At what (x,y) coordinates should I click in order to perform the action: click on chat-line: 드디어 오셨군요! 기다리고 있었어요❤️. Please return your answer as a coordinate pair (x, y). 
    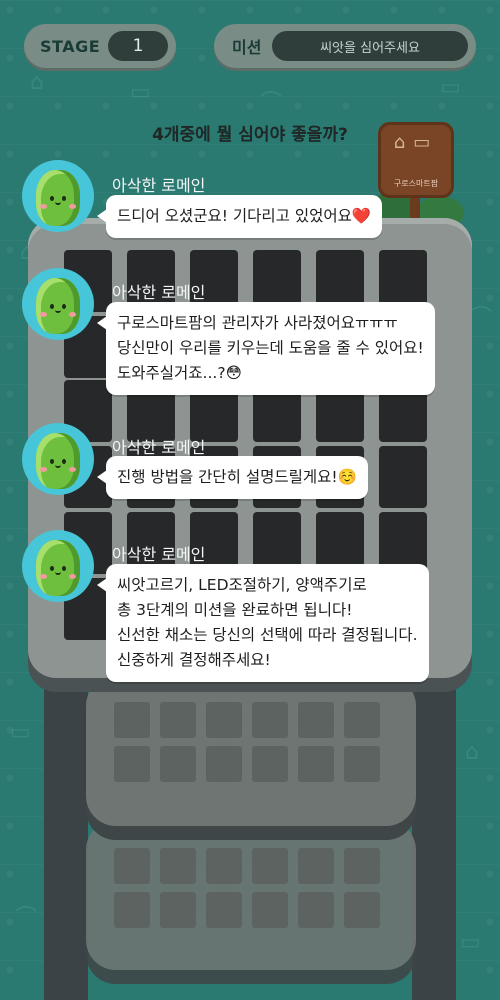
    Looking at the image, I should click on (244, 216).